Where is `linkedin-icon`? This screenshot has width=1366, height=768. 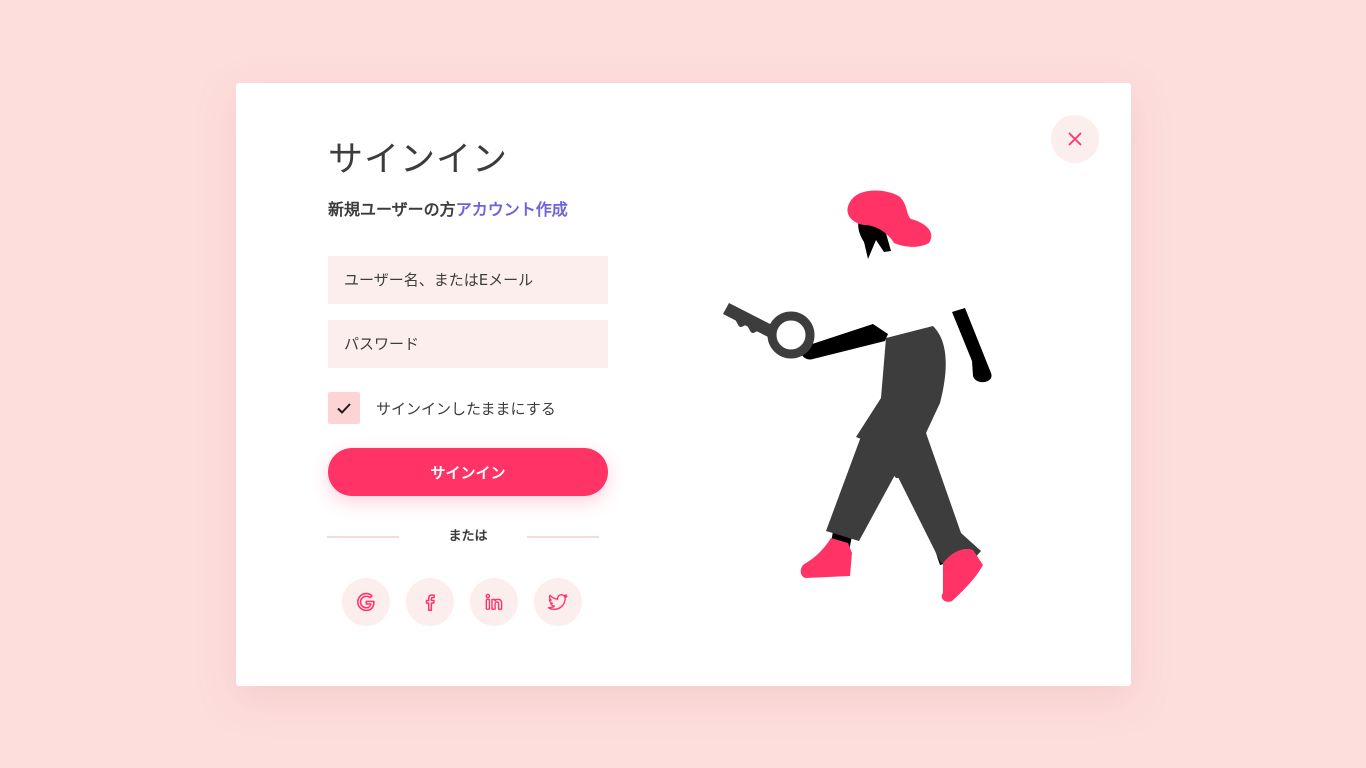
linkedin-icon is located at coordinates (494, 601).